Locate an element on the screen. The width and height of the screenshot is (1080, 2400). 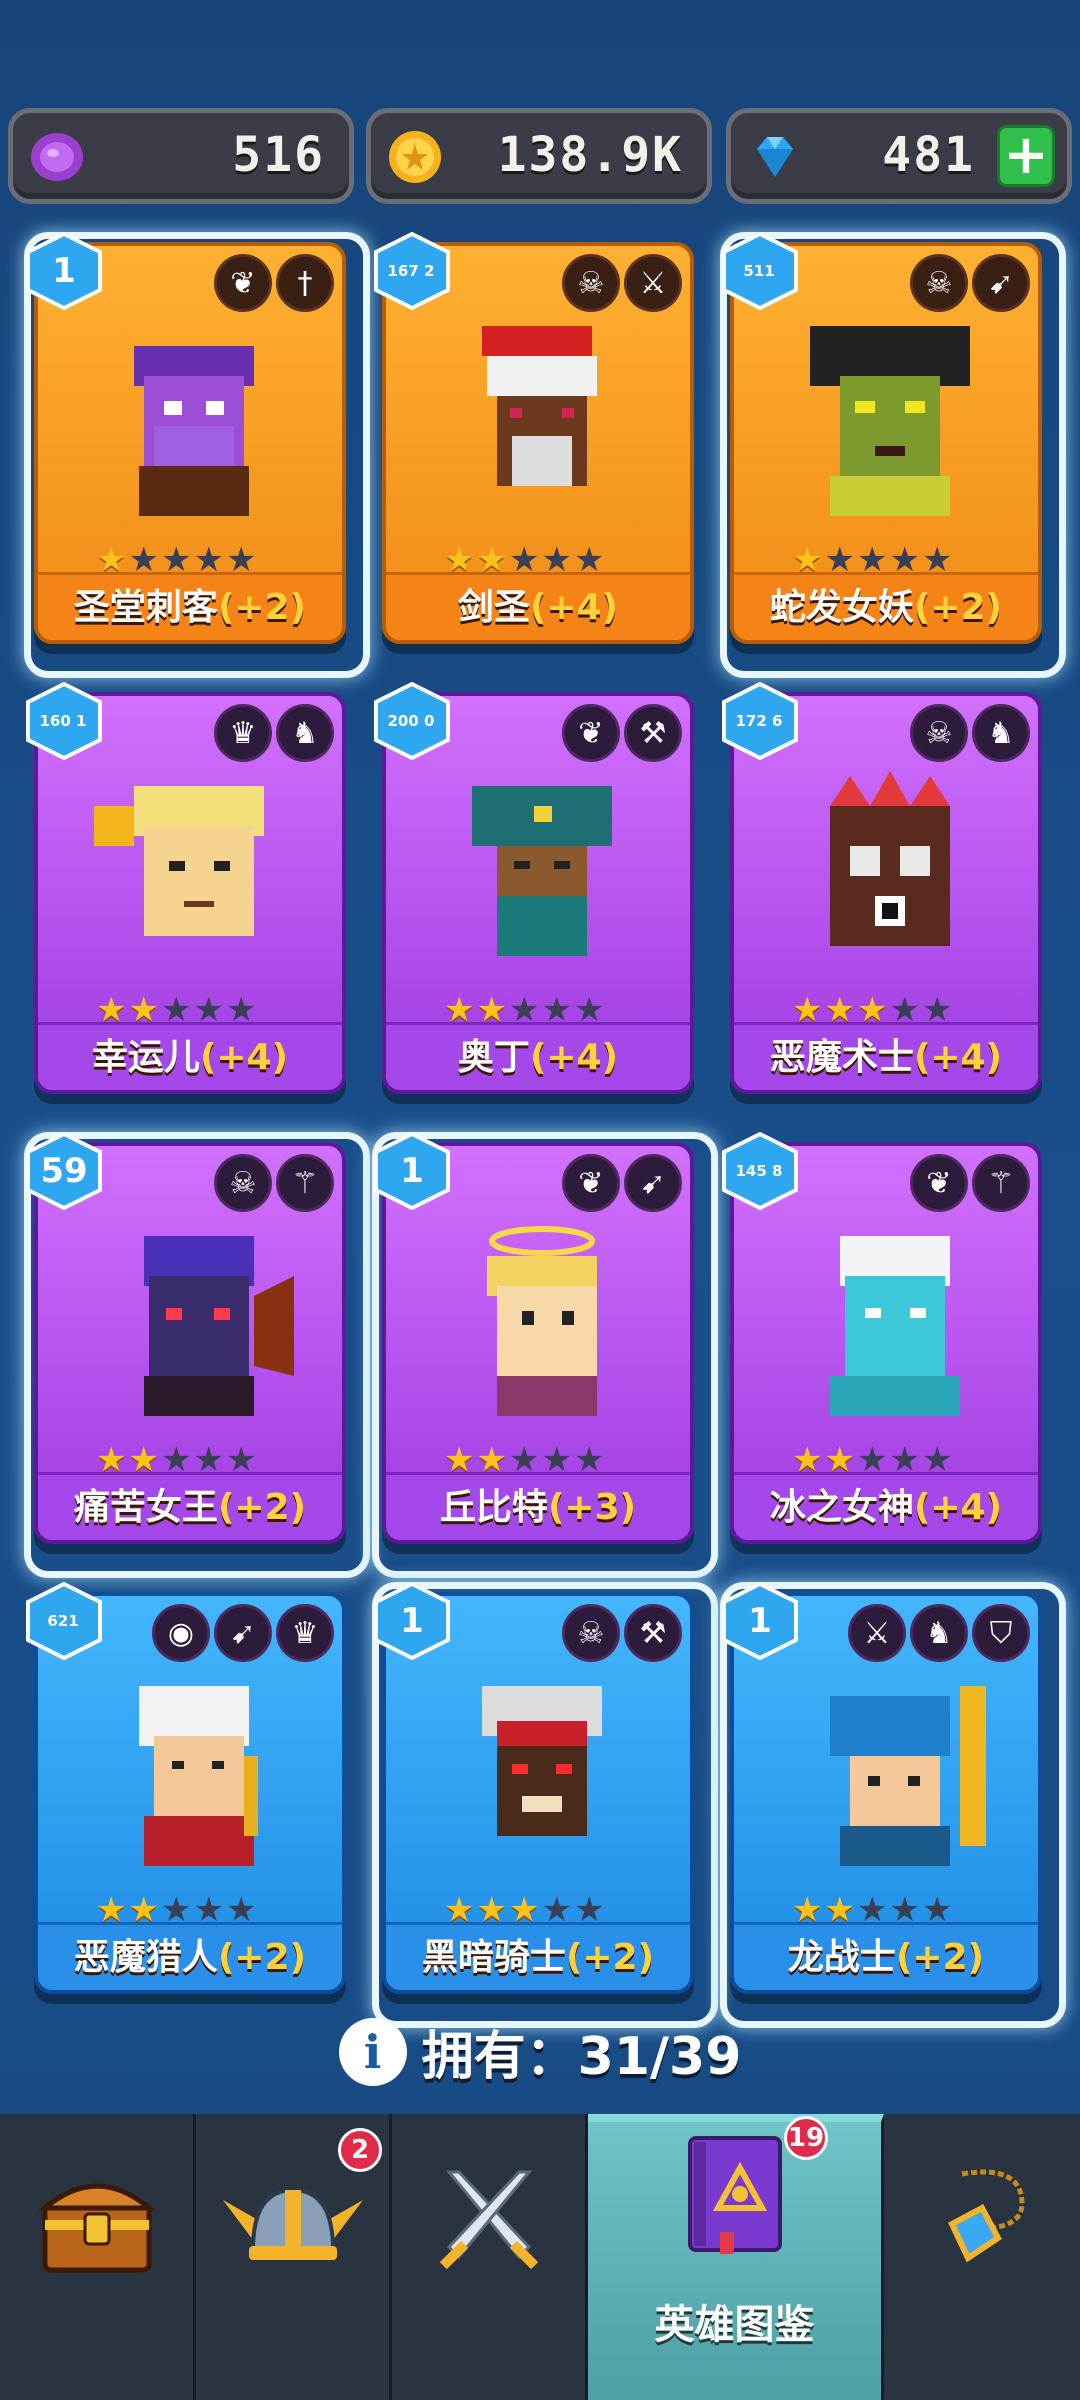
hero-card: ★ ★ ★ ★ ★ 幸运儿(+4) ♛ ♞ 160 1 is located at coordinates (185, 888).